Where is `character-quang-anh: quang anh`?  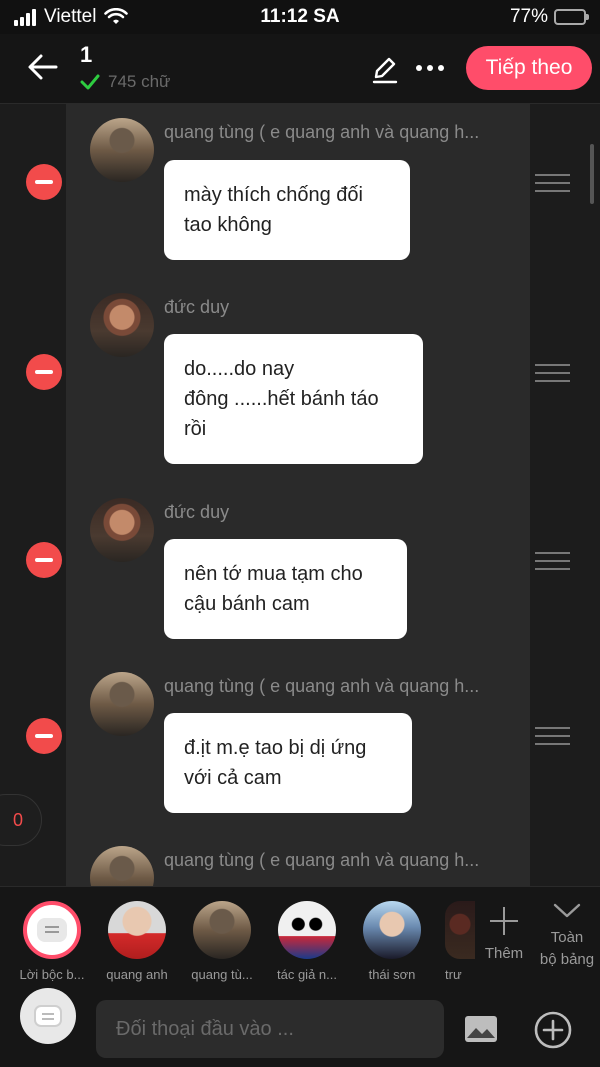
character-quang-anh: quang anh is located at coordinates (137, 941).